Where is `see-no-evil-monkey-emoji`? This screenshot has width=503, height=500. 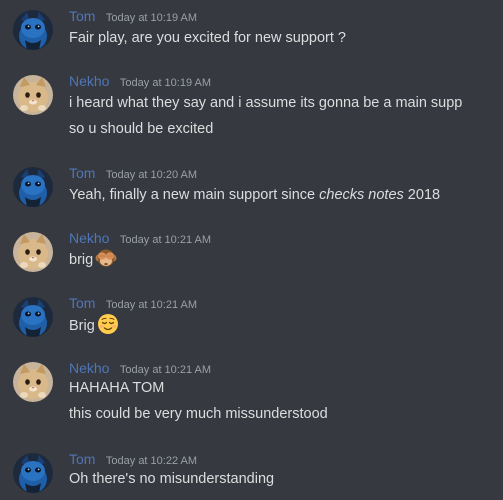
see-no-evil-monkey-emoji is located at coordinates (106, 261).